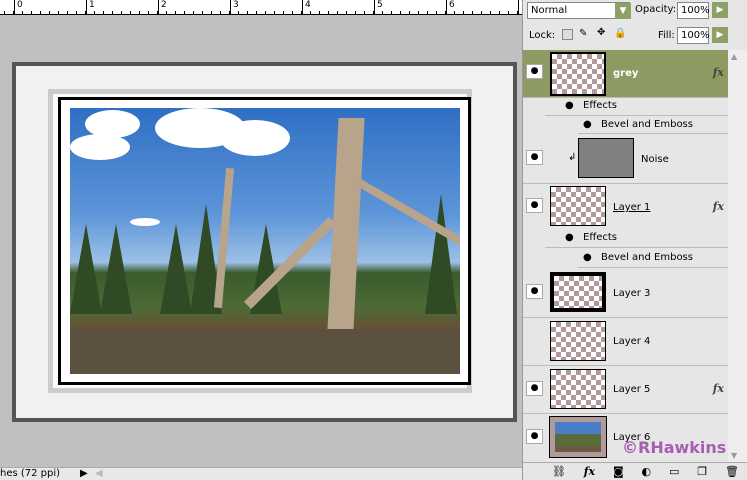 The width and height of the screenshot is (747, 480). What do you see at coordinates (84, 474) in the screenshot?
I see `status-menu-arrow: ▶` at bounding box center [84, 474].